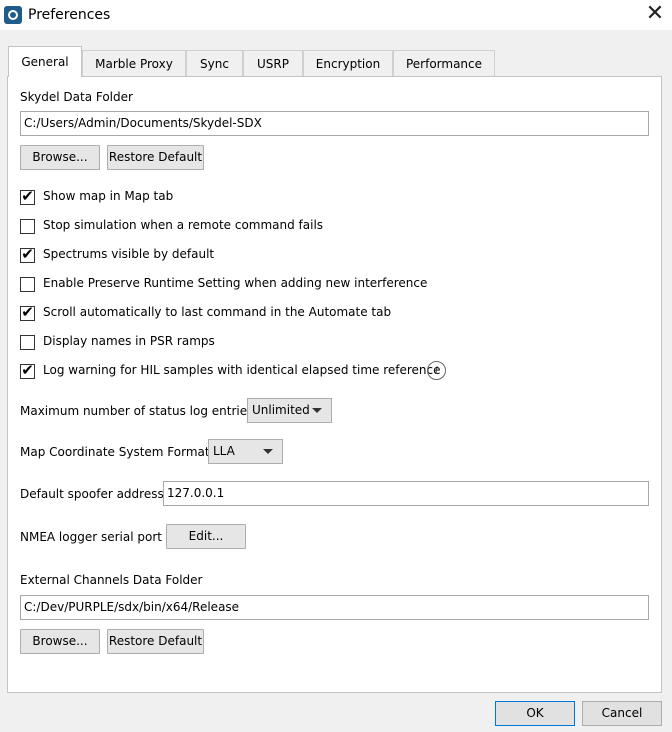 This screenshot has width=672, height=732. What do you see at coordinates (281, 410) in the screenshot?
I see `max-log-value: Unlimited` at bounding box center [281, 410].